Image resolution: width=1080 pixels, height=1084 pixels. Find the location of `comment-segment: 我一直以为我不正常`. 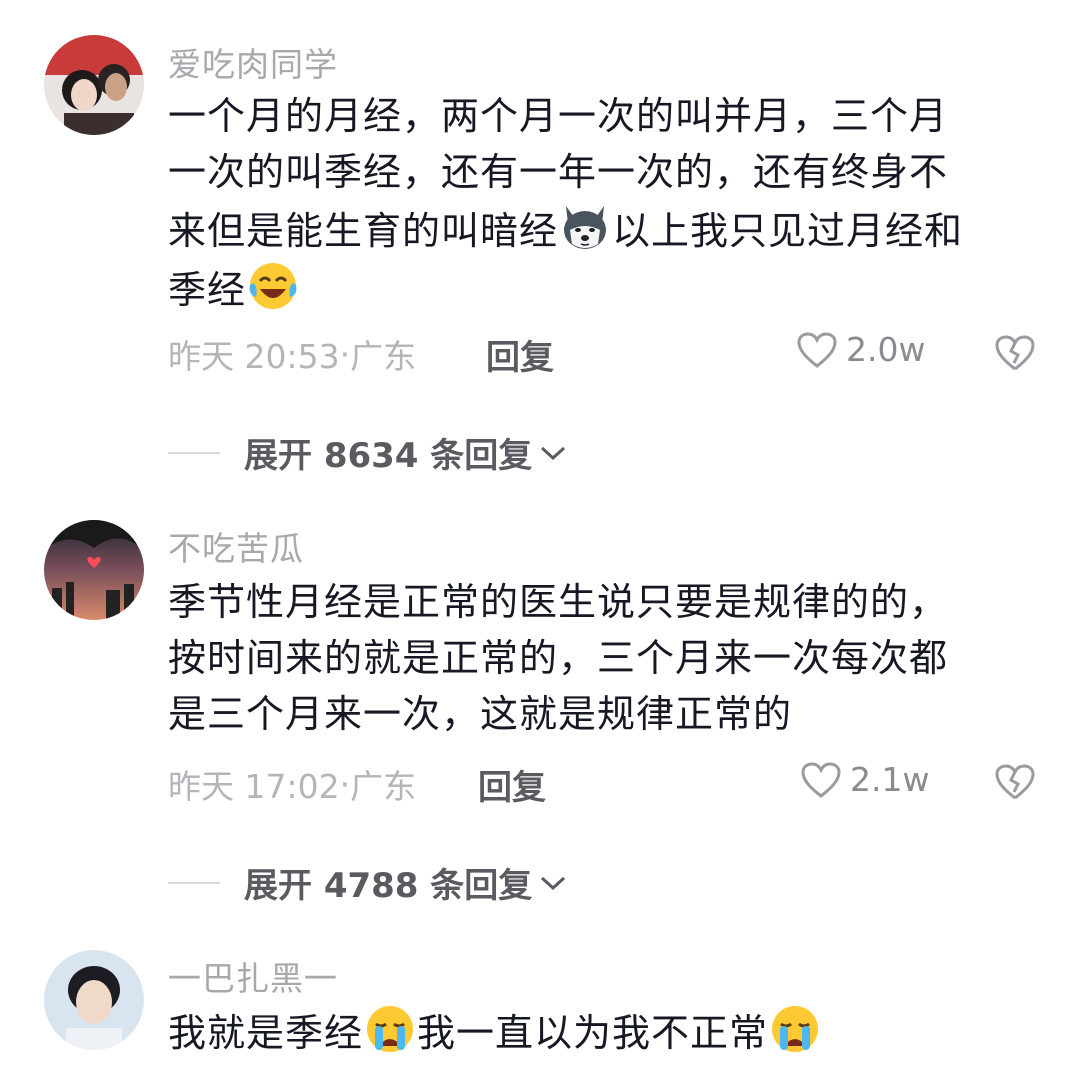

comment-segment: 我一直以为我不正常 is located at coordinates (593, 1033).